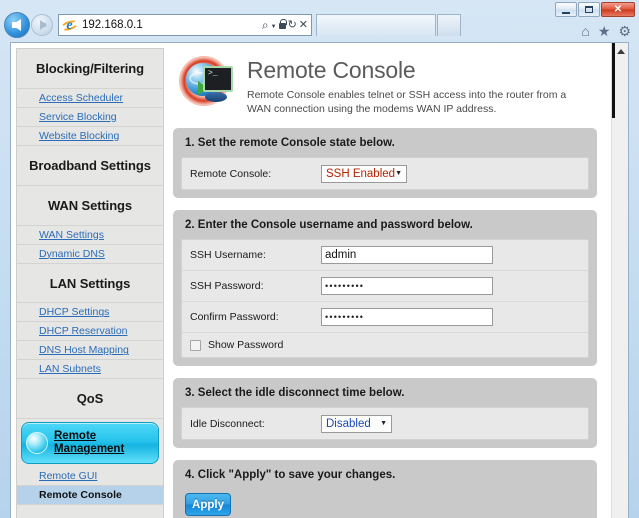  What do you see at coordinates (585, 31) in the screenshot?
I see `home-icon: ⌂` at bounding box center [585, 31].